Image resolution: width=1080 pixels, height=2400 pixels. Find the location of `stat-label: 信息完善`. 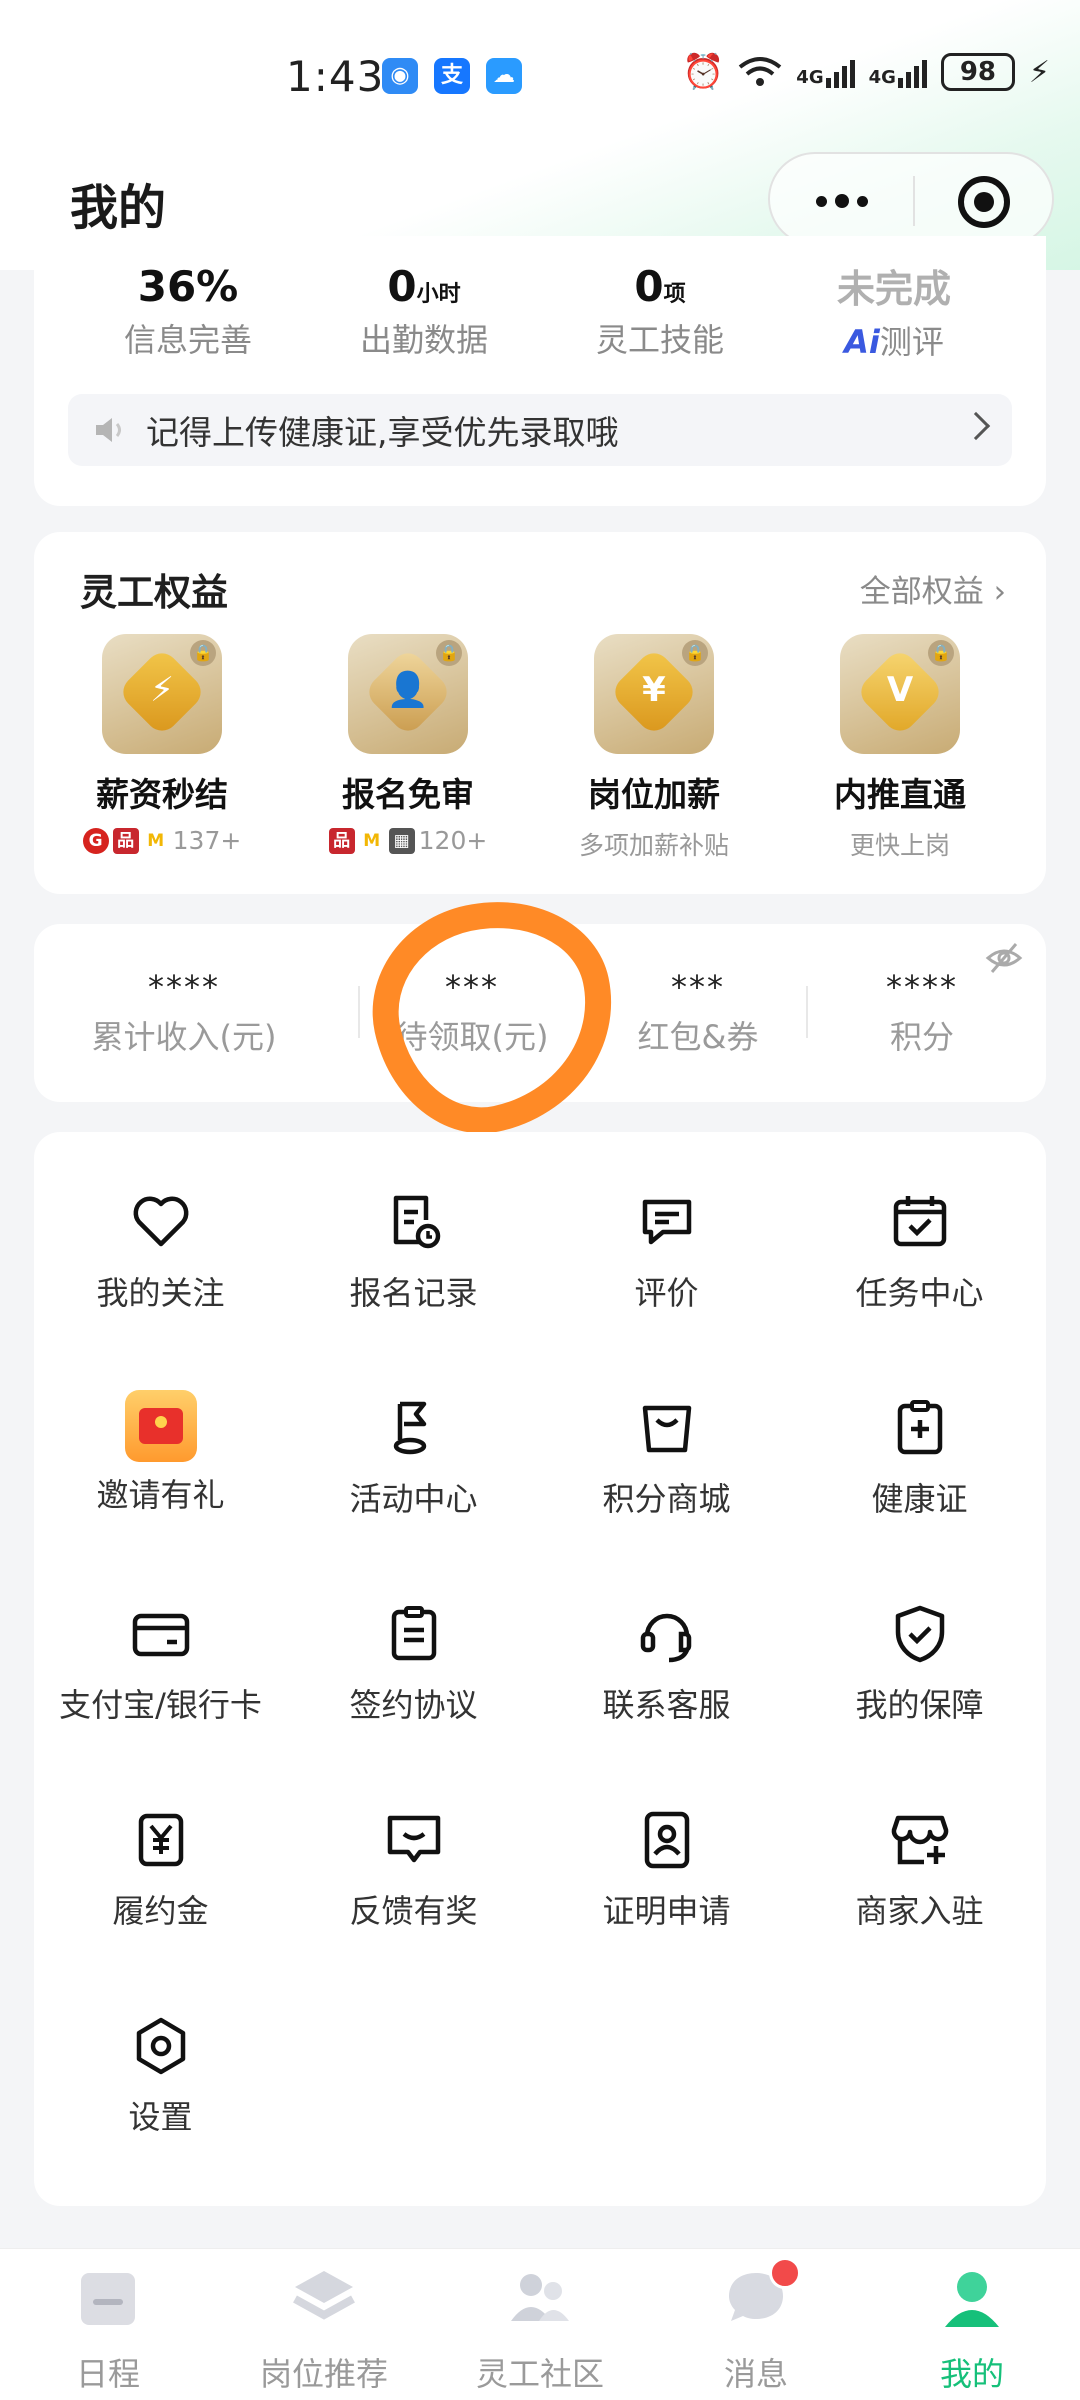

stat-label: 信息完善 is located at coordinates (187, 340).